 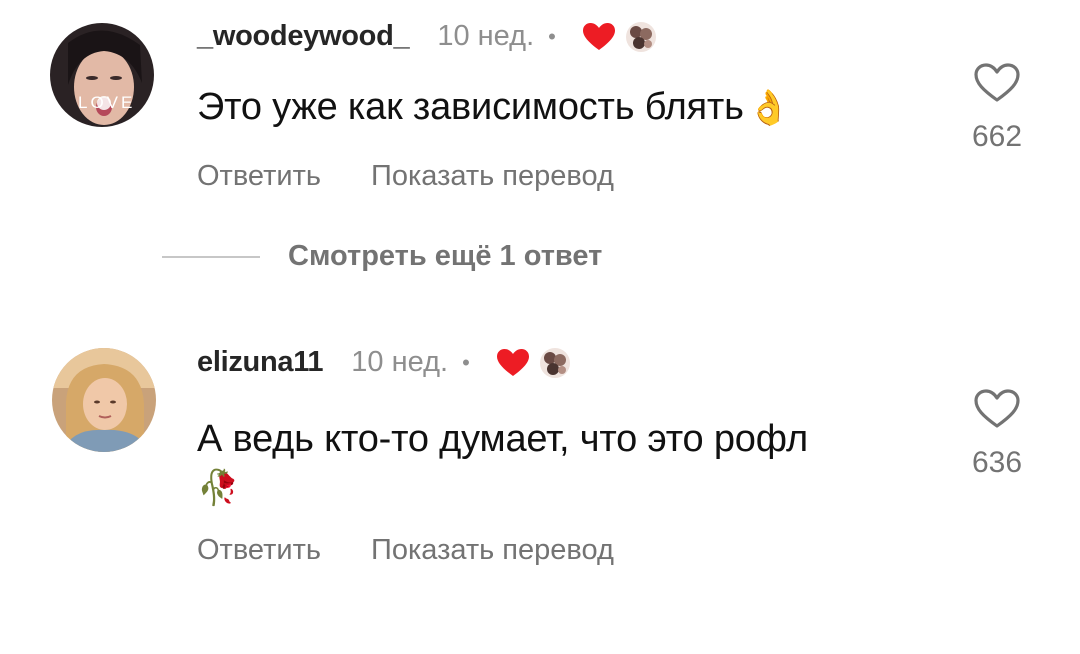 What do you see at coordinates (997, 434) in the screenshot?
I see `like-column: 636` at bounding box center [997, 434].